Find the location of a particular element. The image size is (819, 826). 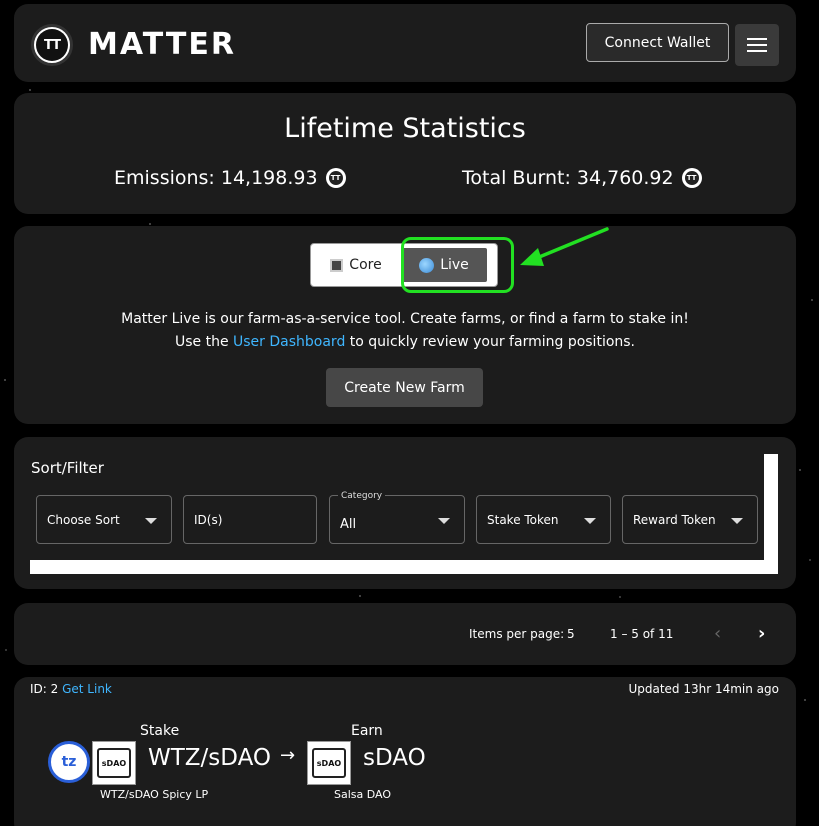

farm-id-label: ID: 2 is located at coordinates (44, 689).